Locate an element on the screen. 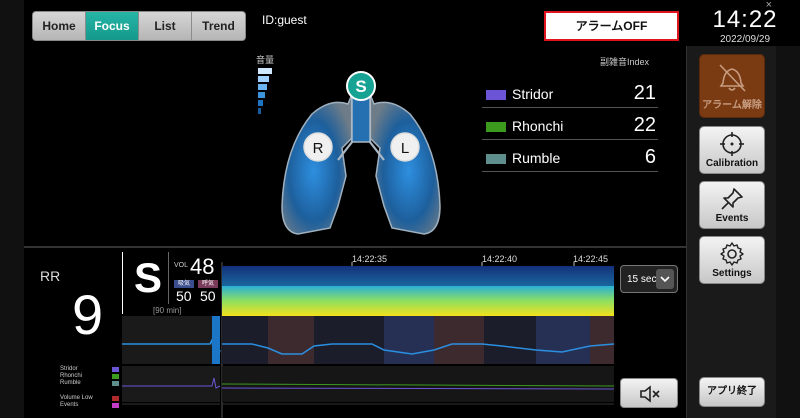 The width and height of the screenshot is (800, 418). clock-date: 2022/09/29 is located at coordinates (745, 39).